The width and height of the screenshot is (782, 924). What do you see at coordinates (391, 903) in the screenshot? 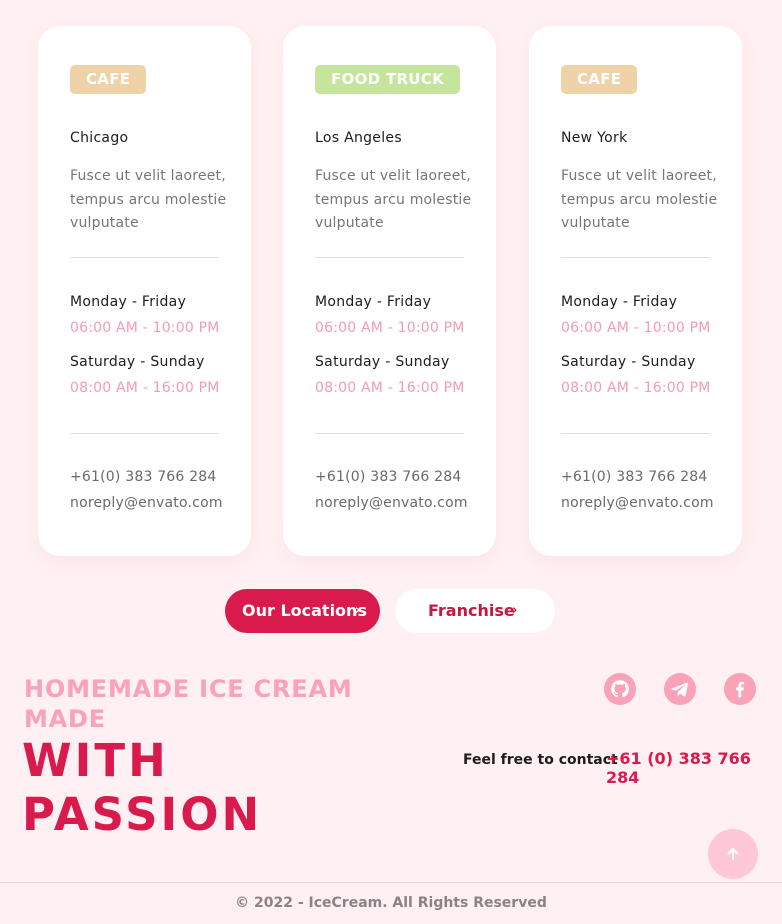
I see `copyright-text: © 2022 - IceCream. All Rights Reserved` at bounding box center [391, 903].